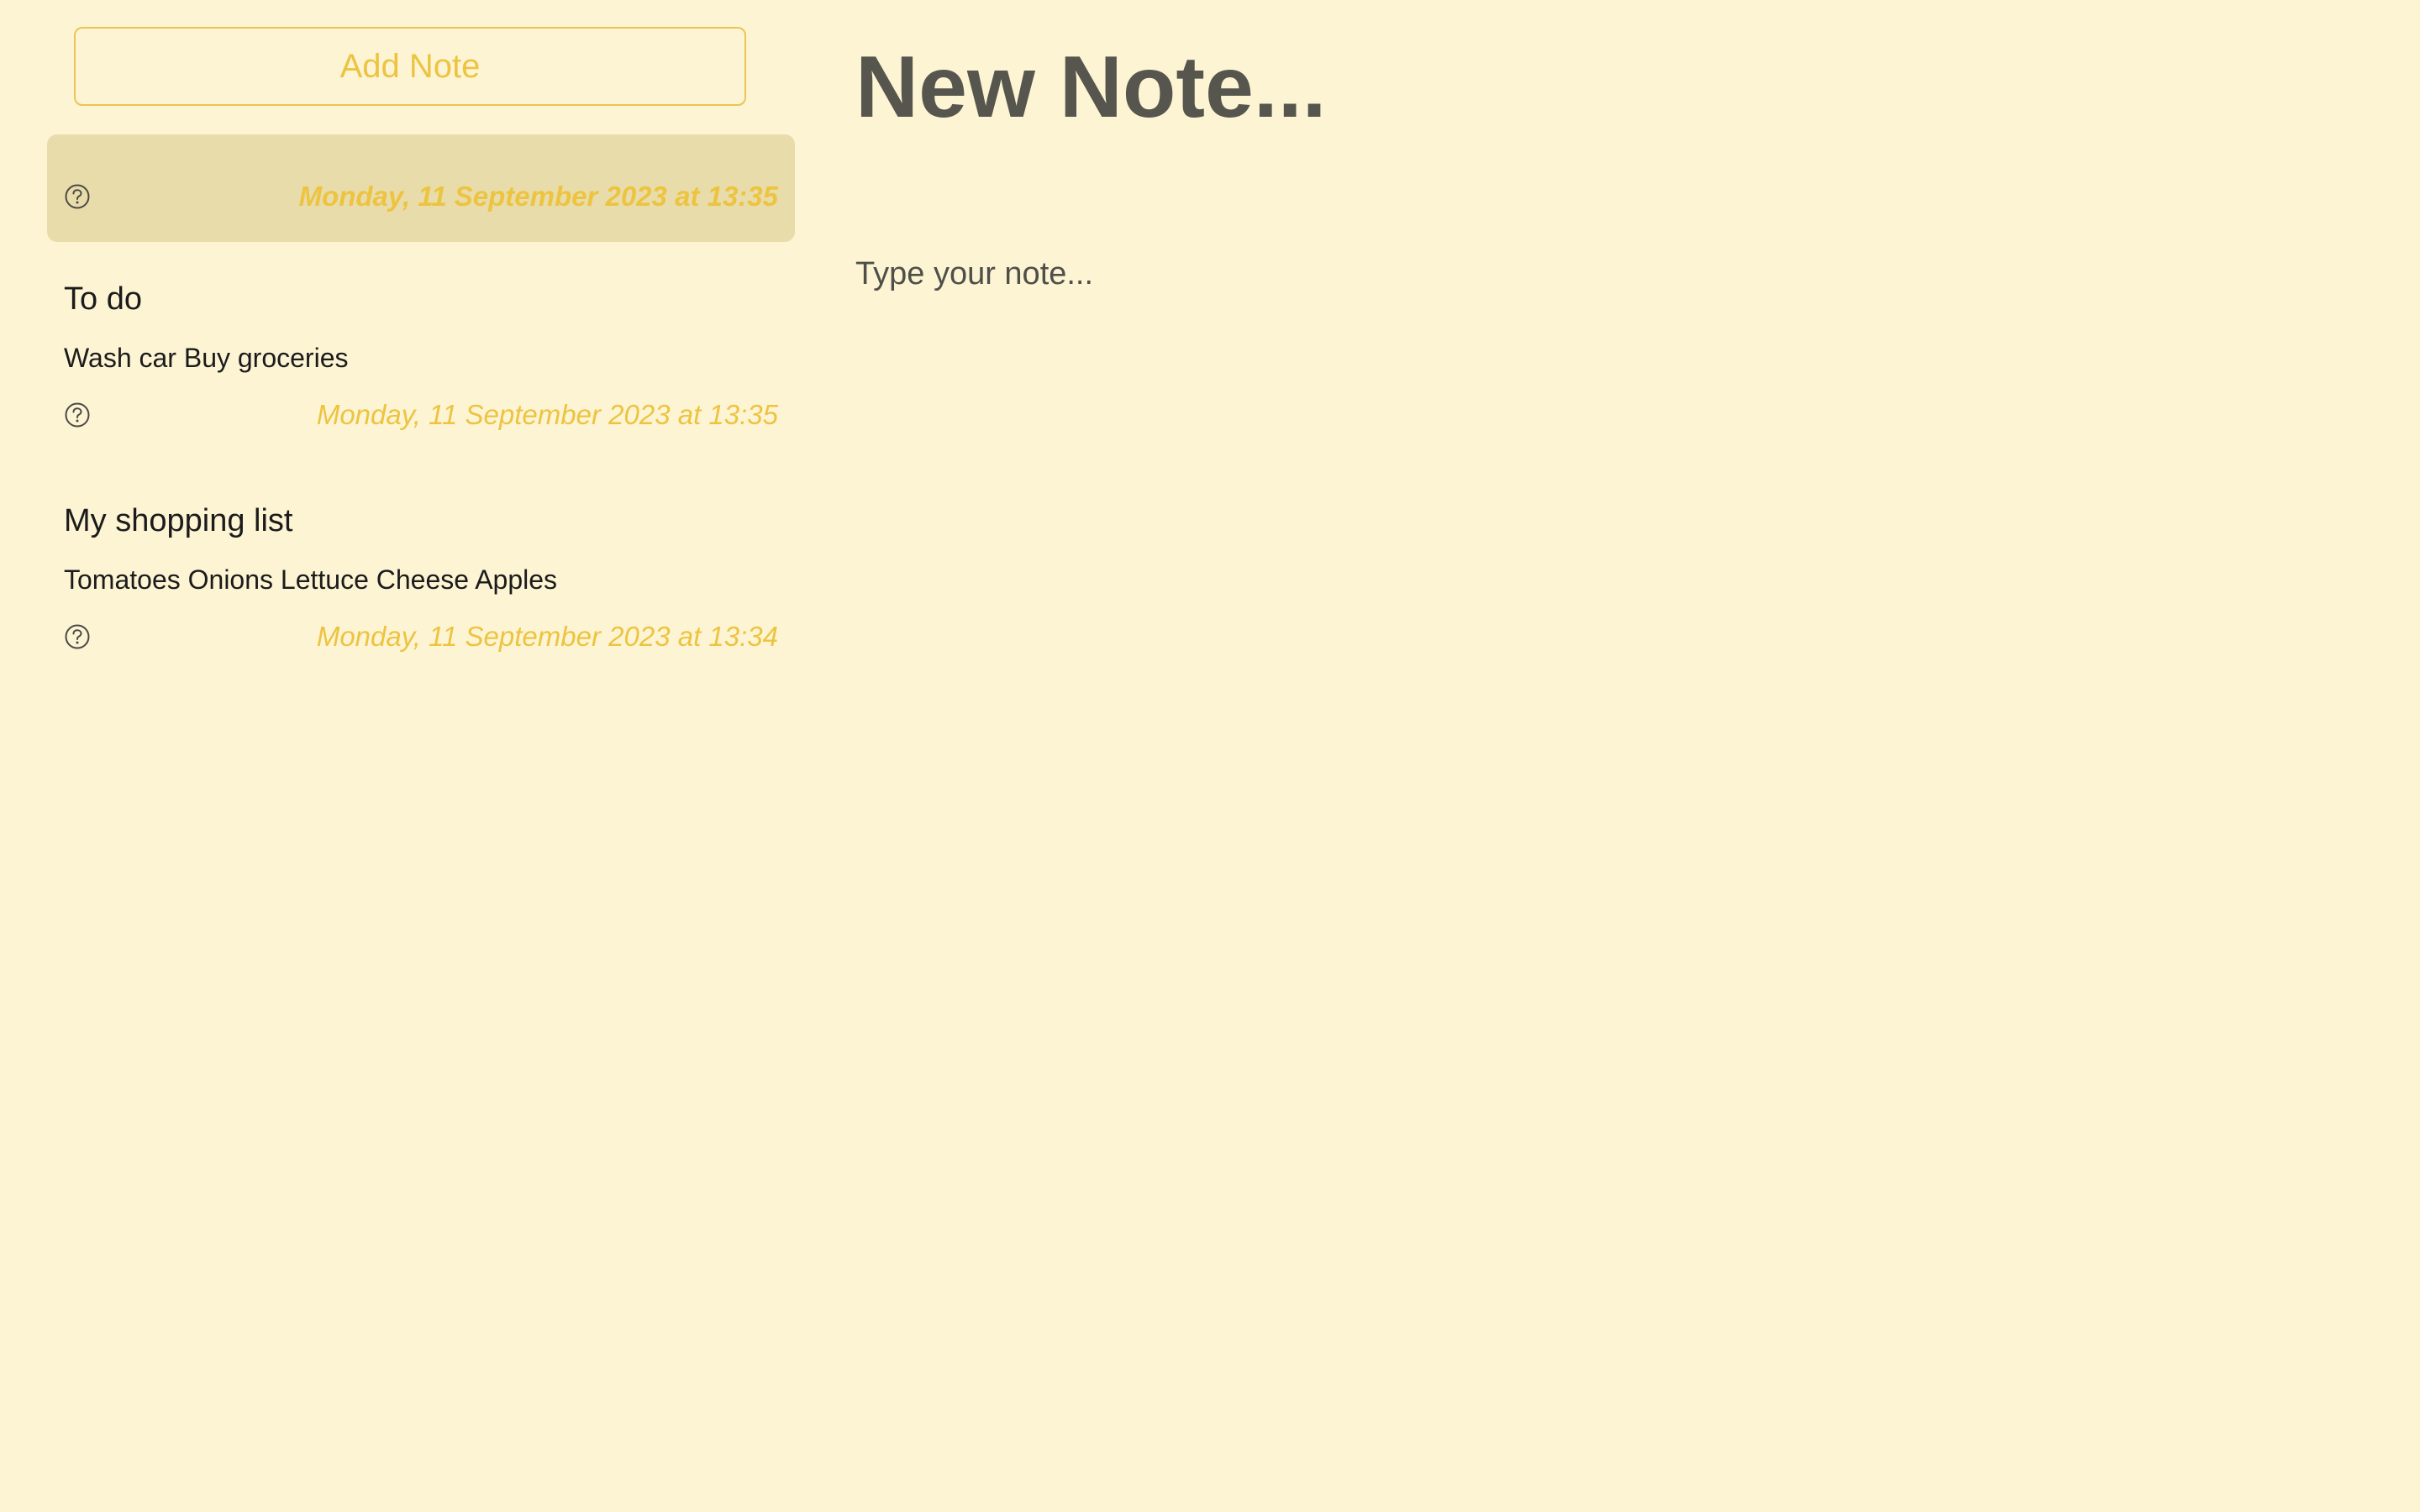  What do you see at coordinates (178, 520) in the screenshot?
I see `note-title: My shopping list` at bounding box center [178, 520].